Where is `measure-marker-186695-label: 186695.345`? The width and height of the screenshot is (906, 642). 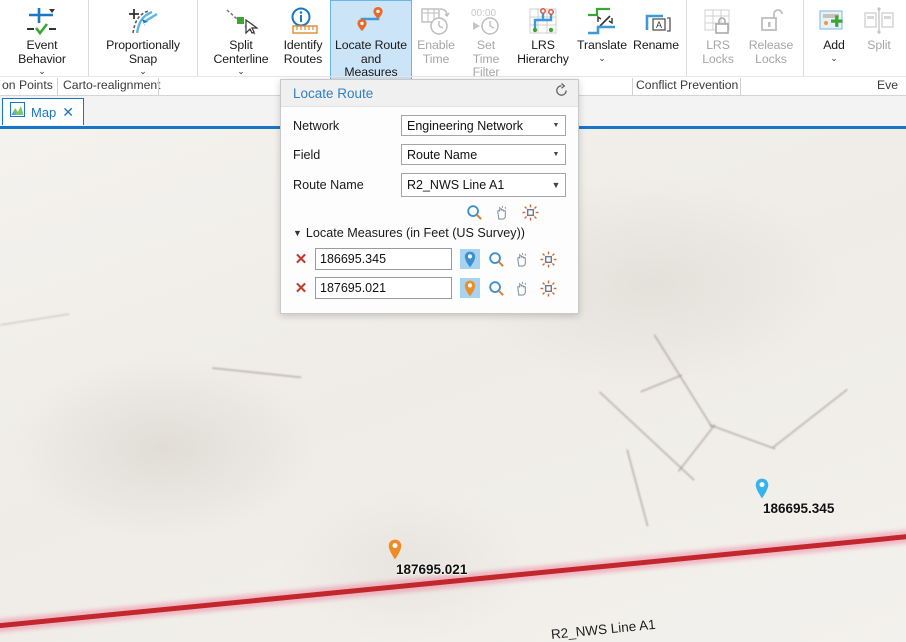
measure-marker-186695-label: 186695.345 is located at coordinates (799, 508).